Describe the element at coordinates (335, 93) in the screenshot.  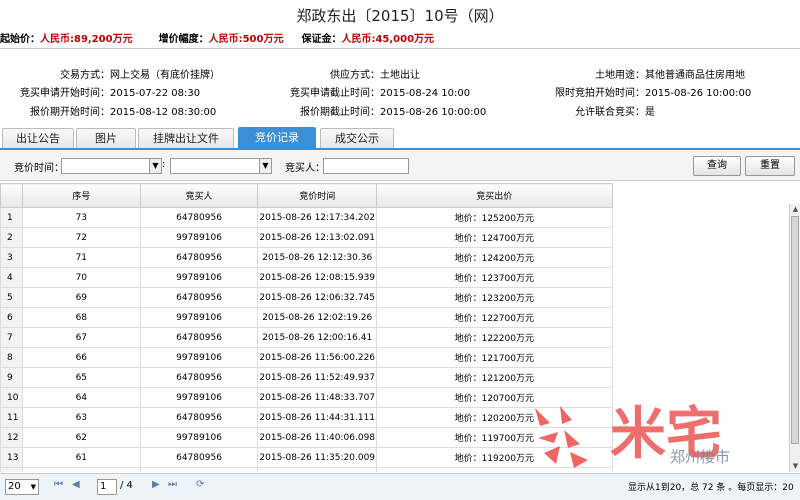
I see `apply-end-label: 竞买申请截止时间：` at that location.